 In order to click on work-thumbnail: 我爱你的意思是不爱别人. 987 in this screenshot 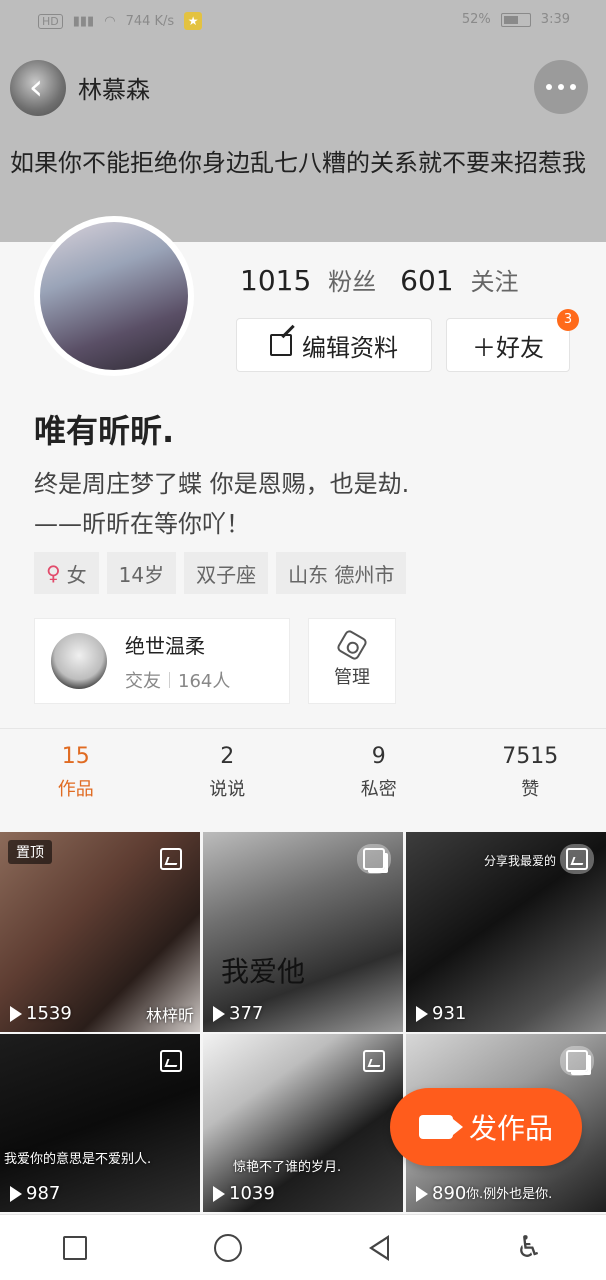, I will do `click(100, 1123)`.